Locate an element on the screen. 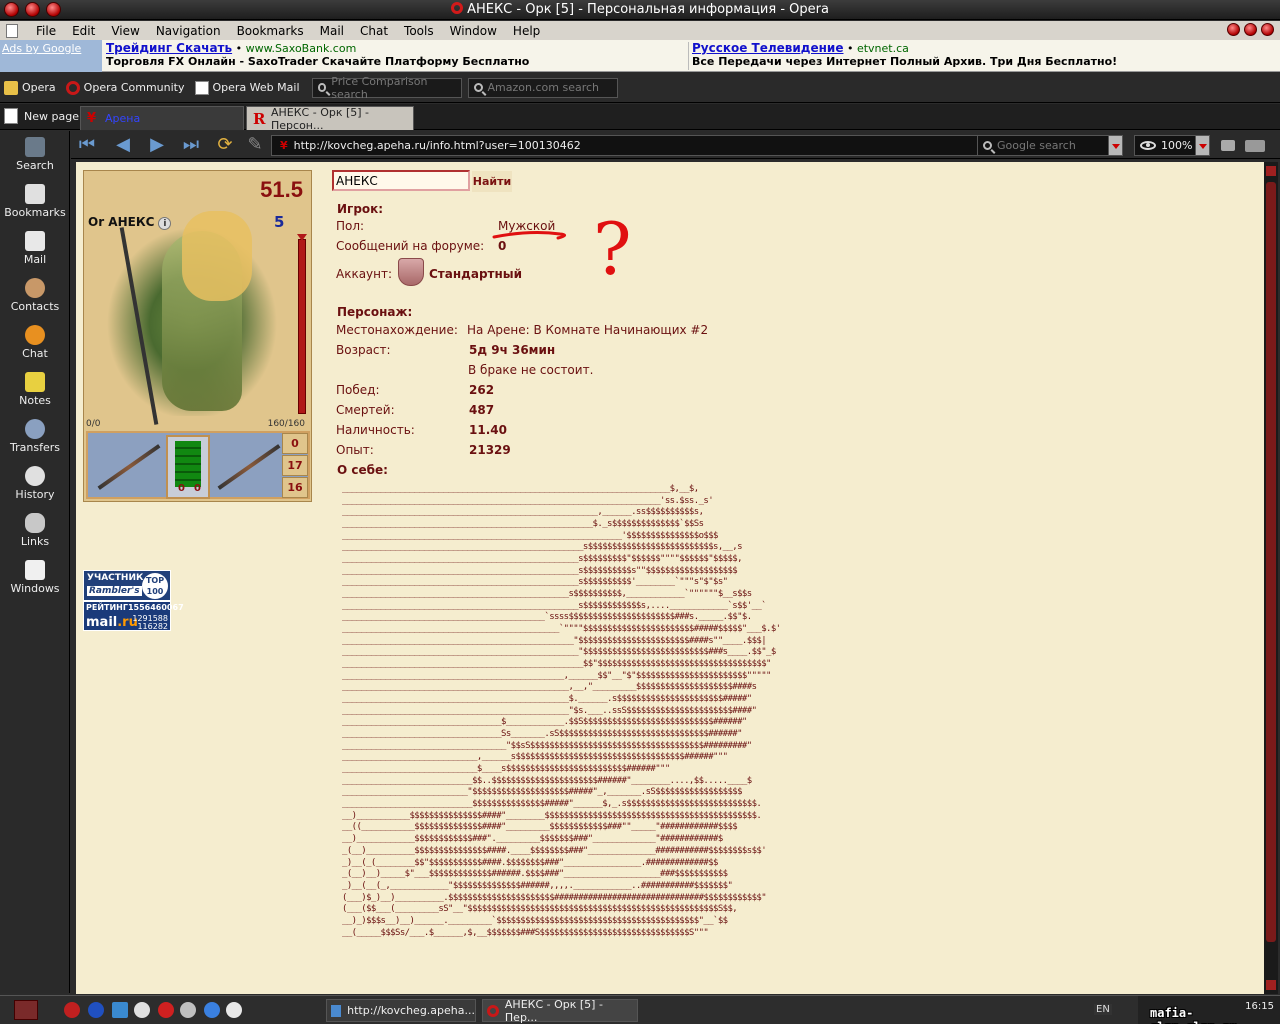  question-annotation: ? is located at coordinates (562, 249).